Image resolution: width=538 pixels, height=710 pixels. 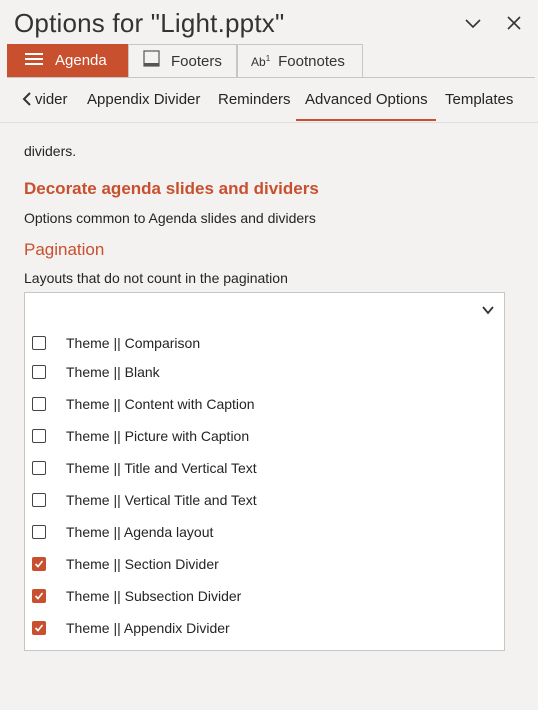 What do you see at coordinates (143, 99) in the screenshot?
I see `tab-appendix-divider: Appendix Divider` at bounding box center [143, 99].